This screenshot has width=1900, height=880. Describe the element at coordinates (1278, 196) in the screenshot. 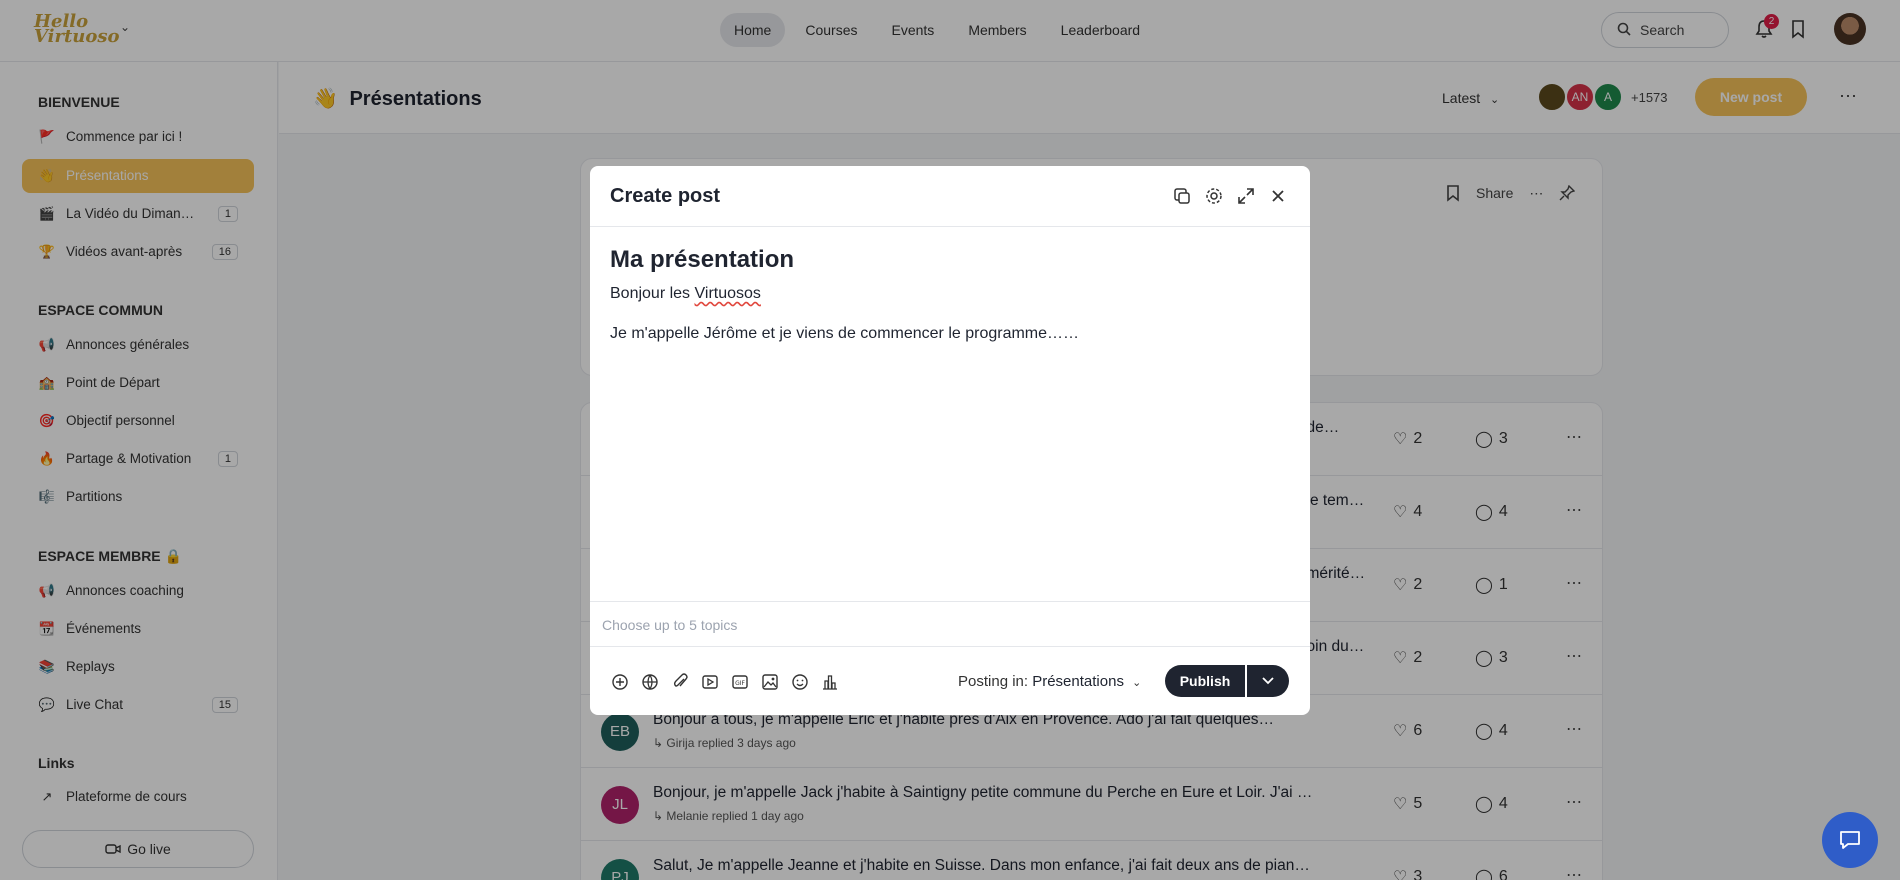

I see `close-icon` at that location.